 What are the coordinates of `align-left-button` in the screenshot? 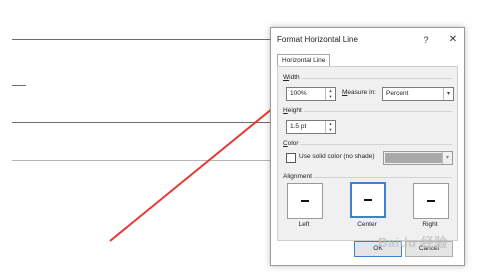 It's located at (305, 201).